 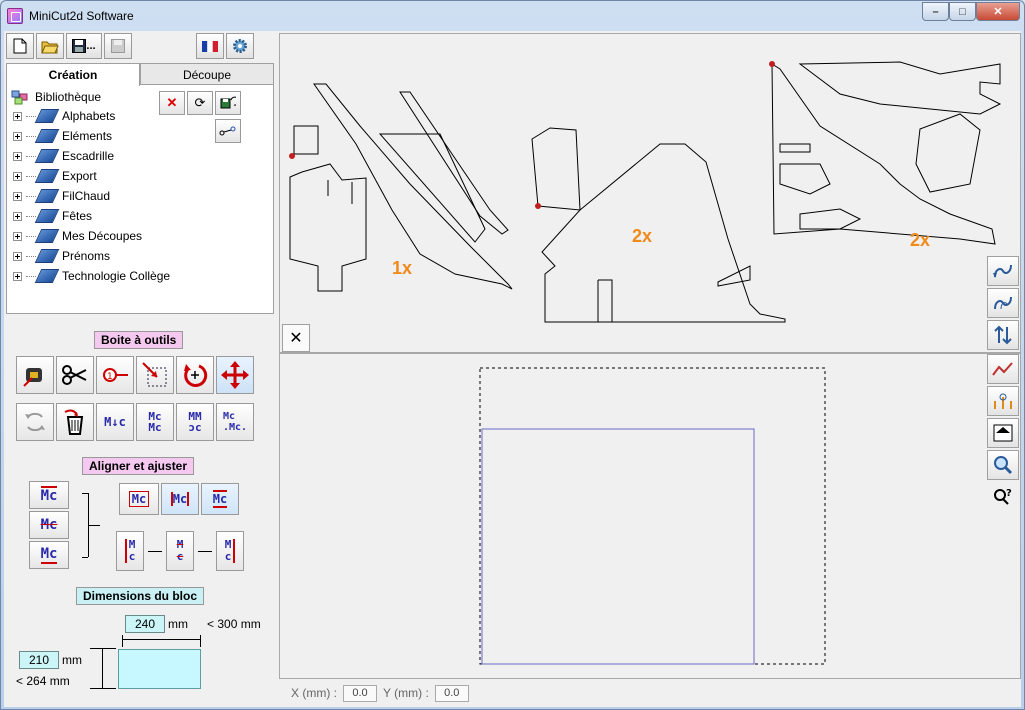 I want to click on refresh-button: ⟳, so click(x=200, y=103).